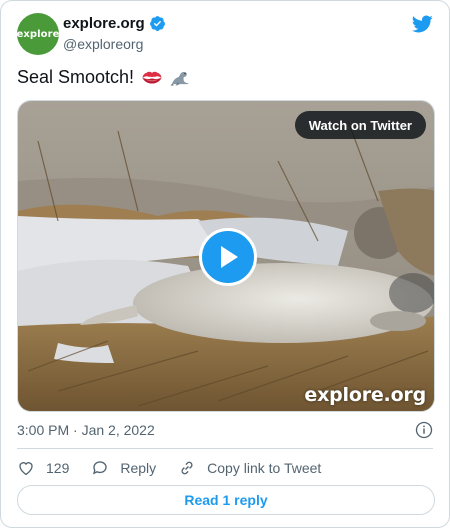 This screenshot has width=450, height=528. Describe the element at coordinates (58, 468) in the screenshot. I see `like-count: 129` at that location.